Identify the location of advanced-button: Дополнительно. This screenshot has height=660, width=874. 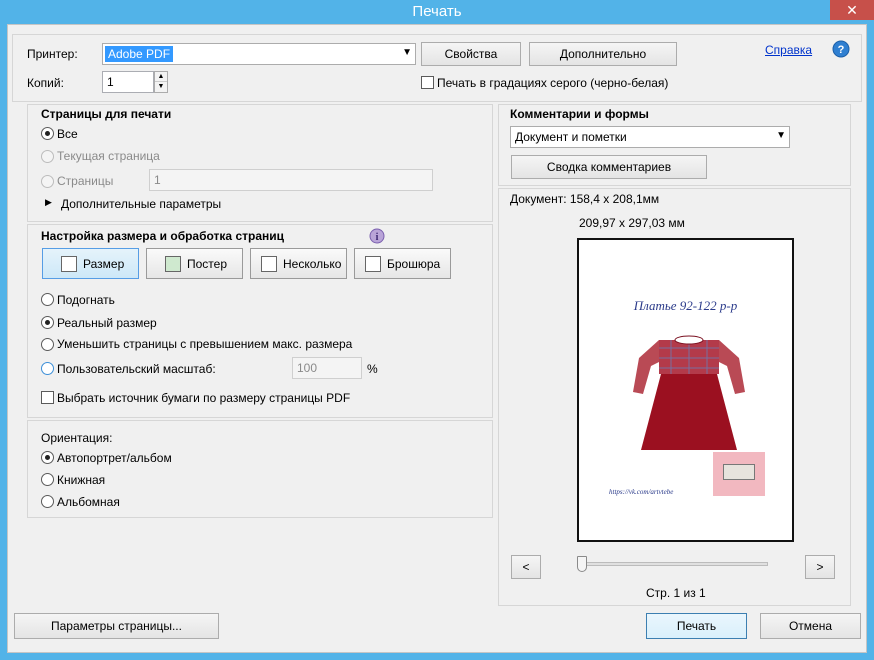
(603, 54).